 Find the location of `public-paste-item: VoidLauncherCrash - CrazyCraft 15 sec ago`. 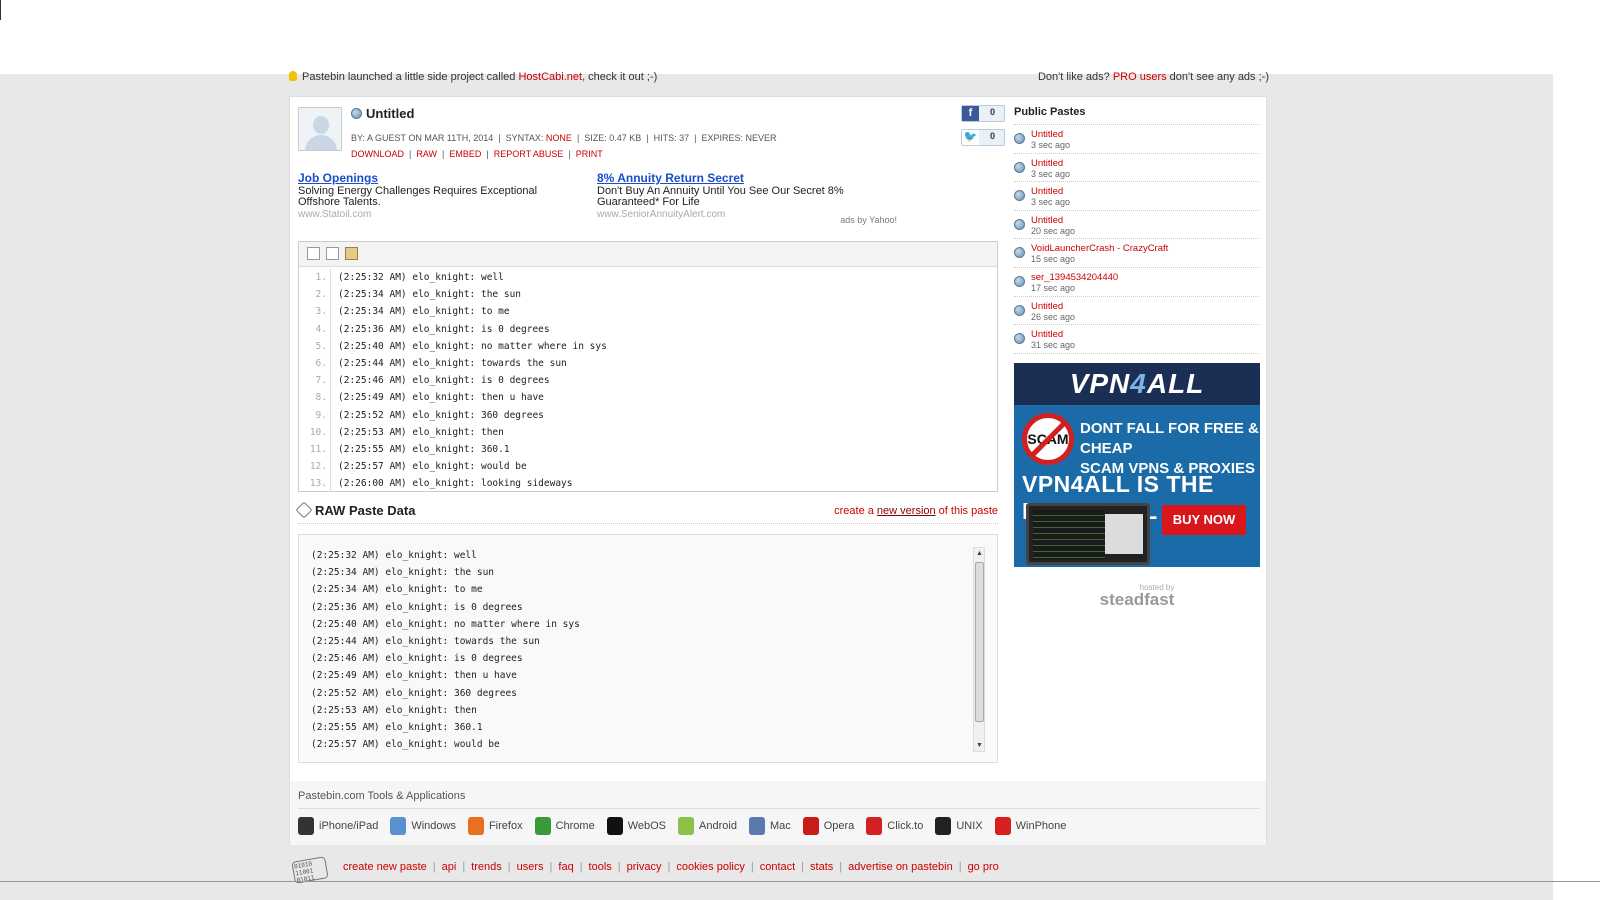

public-paste-item: VoidLauncherCrash - CrazyCraft 15 sec ago is located at coordinates (1137, 253).